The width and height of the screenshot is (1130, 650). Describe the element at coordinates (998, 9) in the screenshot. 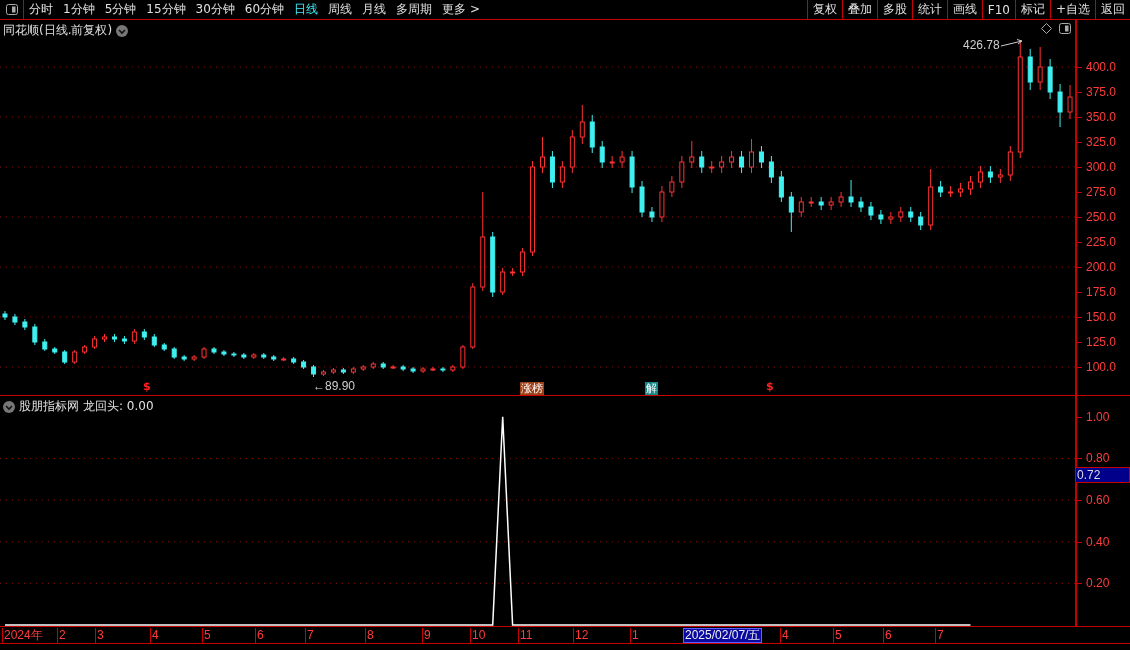

I see `toolbar-button: F10` at that location.